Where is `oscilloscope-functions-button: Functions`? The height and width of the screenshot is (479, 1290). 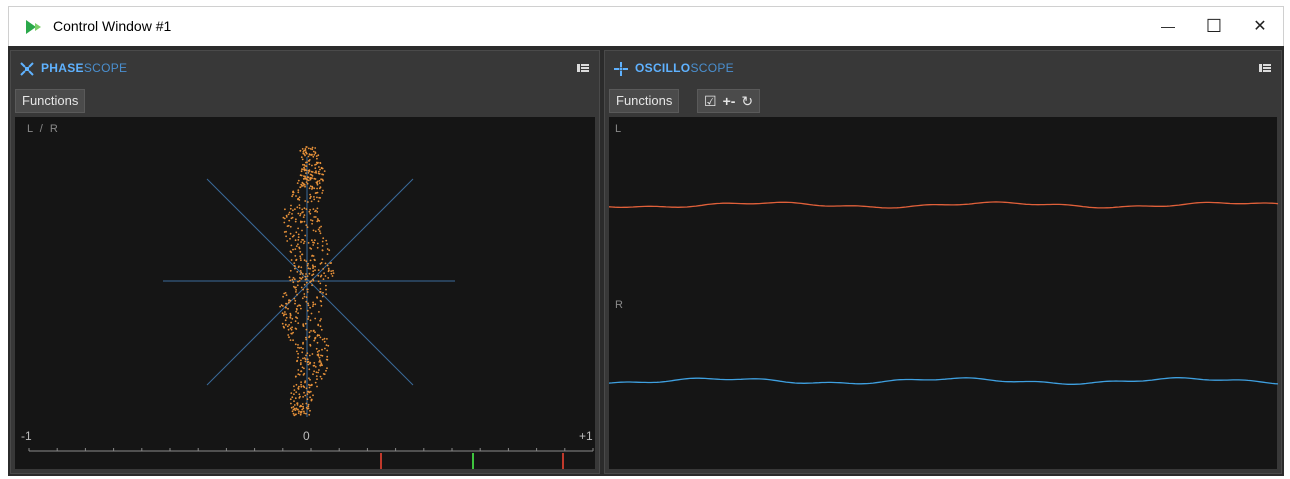
oscilloscope-functions-button: Functions is located at coordinates (644, 101).